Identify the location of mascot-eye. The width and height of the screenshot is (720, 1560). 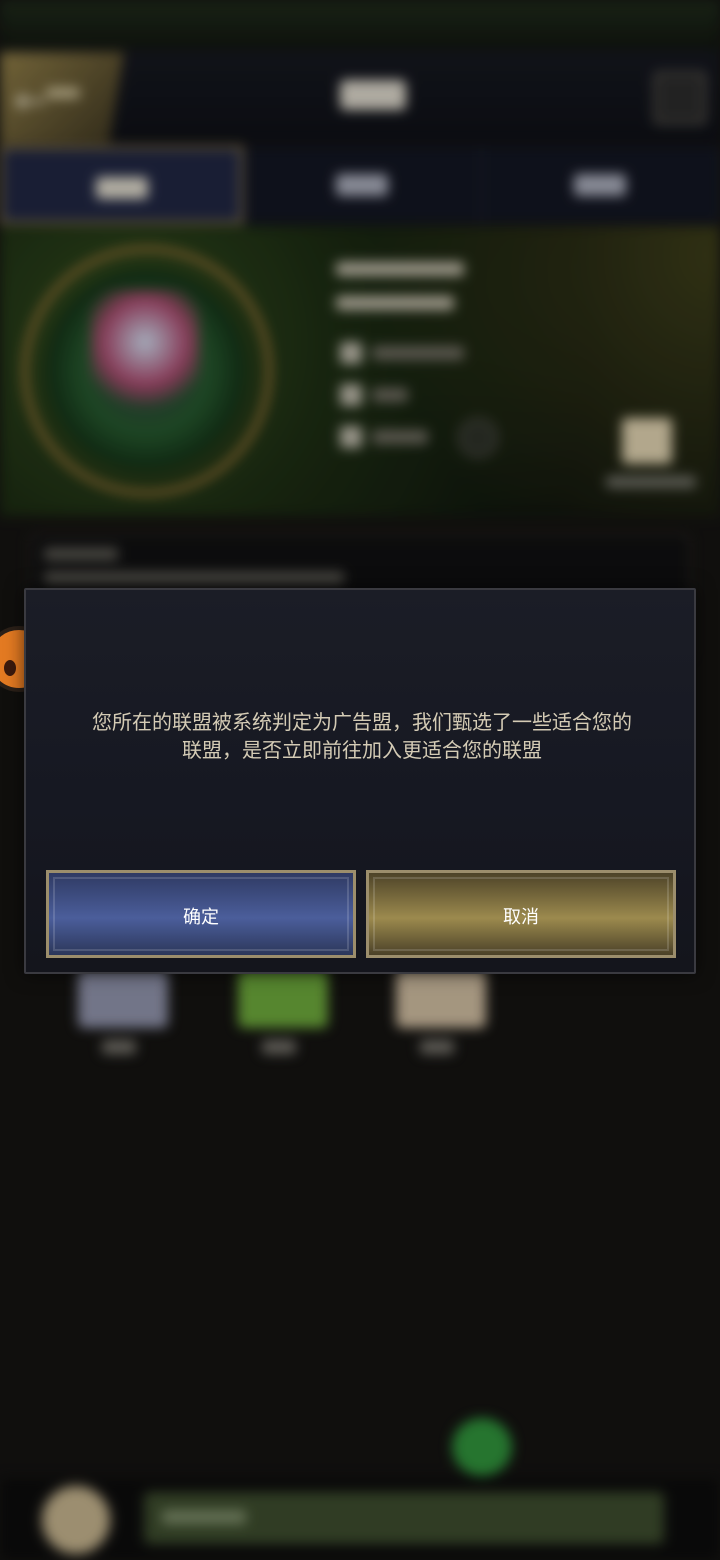
(10, 668).